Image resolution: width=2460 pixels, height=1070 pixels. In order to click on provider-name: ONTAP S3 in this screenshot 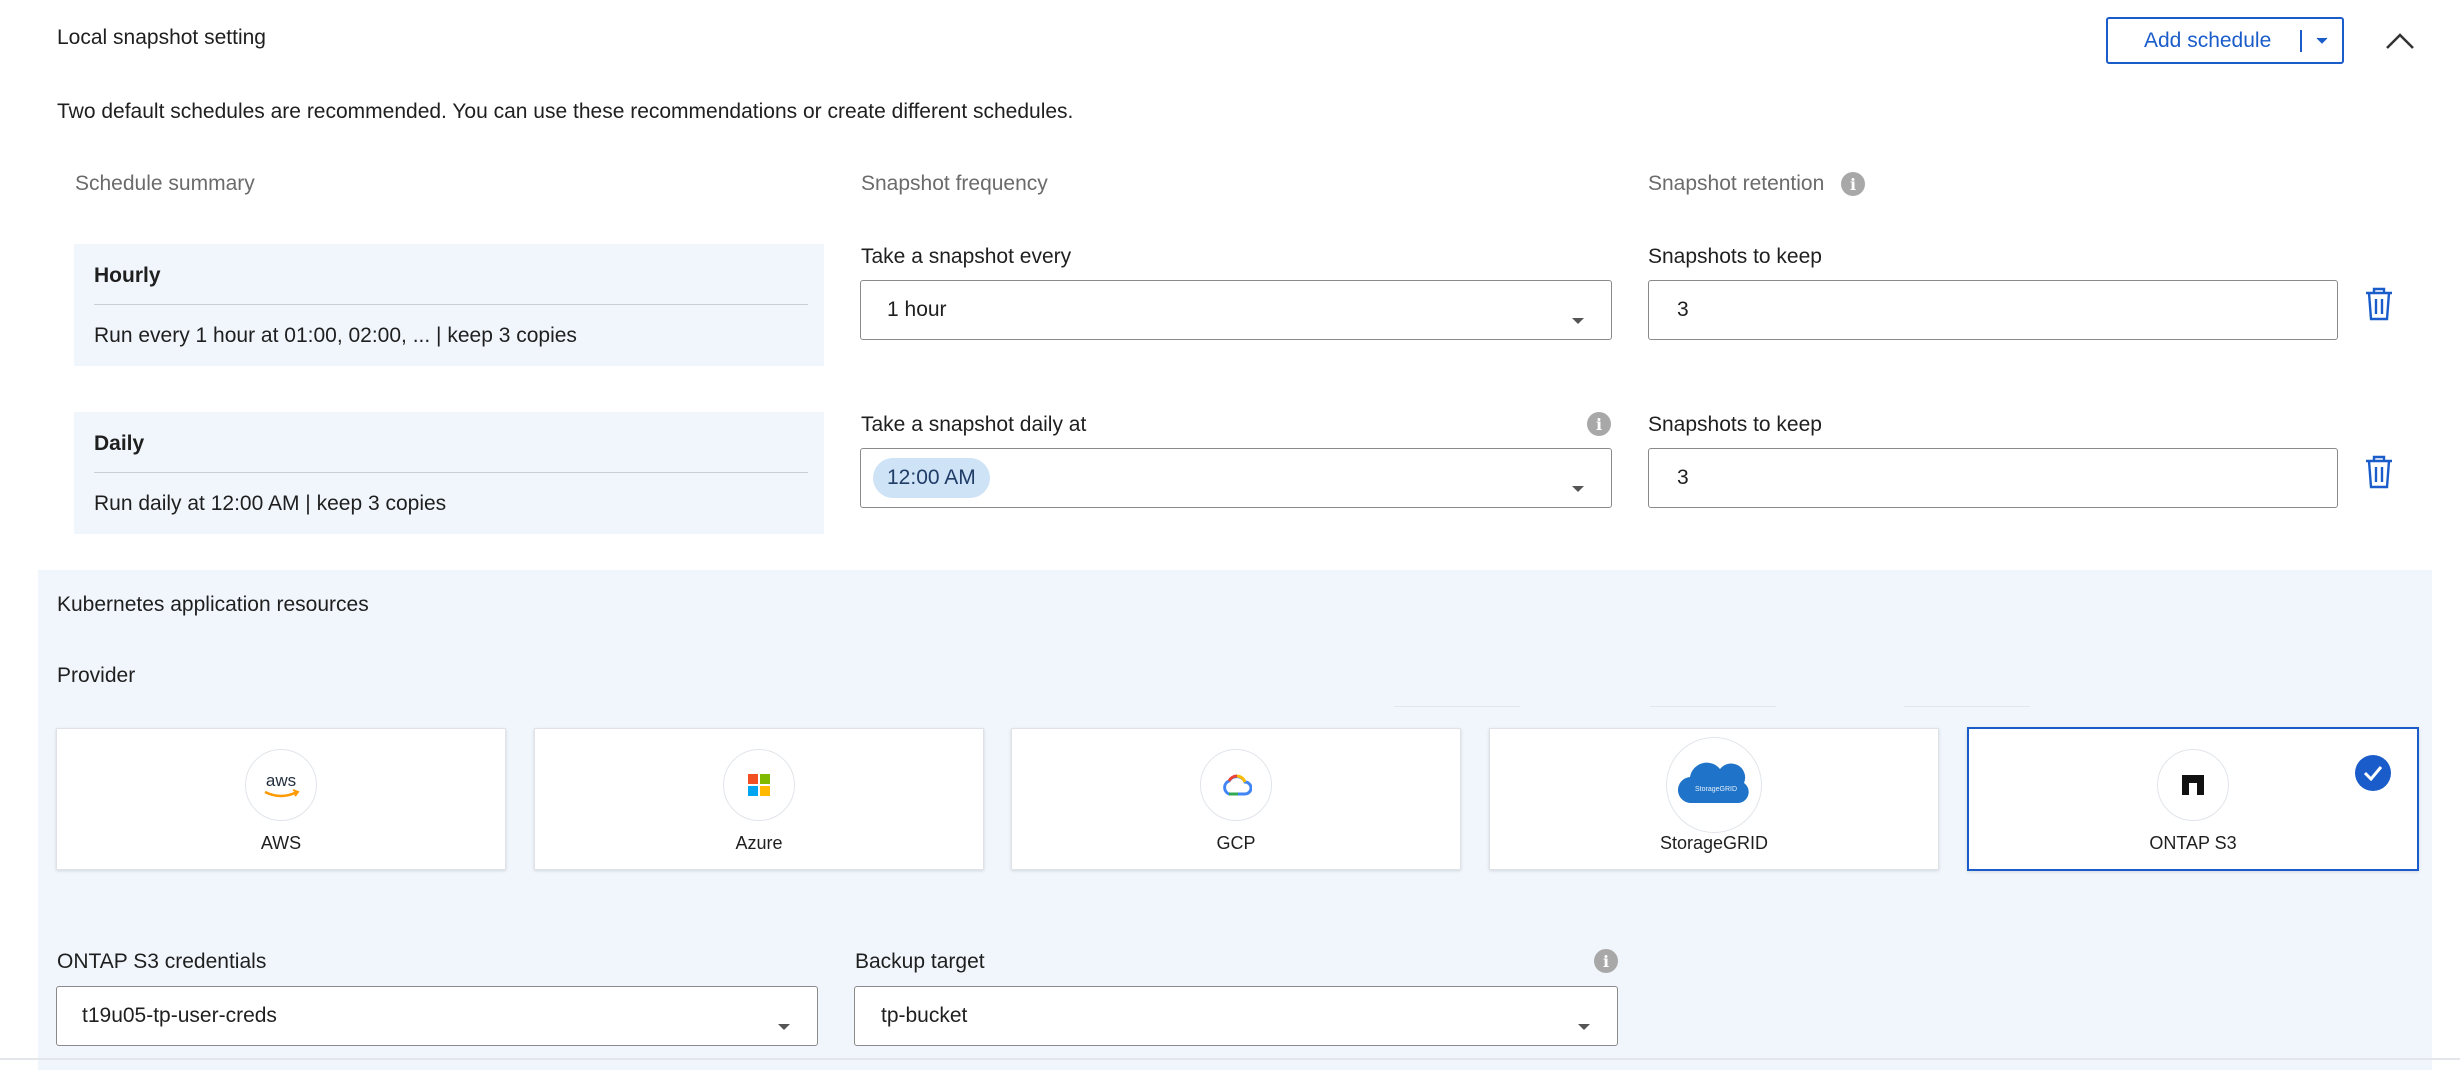, I will do `click(2193, 843)`.